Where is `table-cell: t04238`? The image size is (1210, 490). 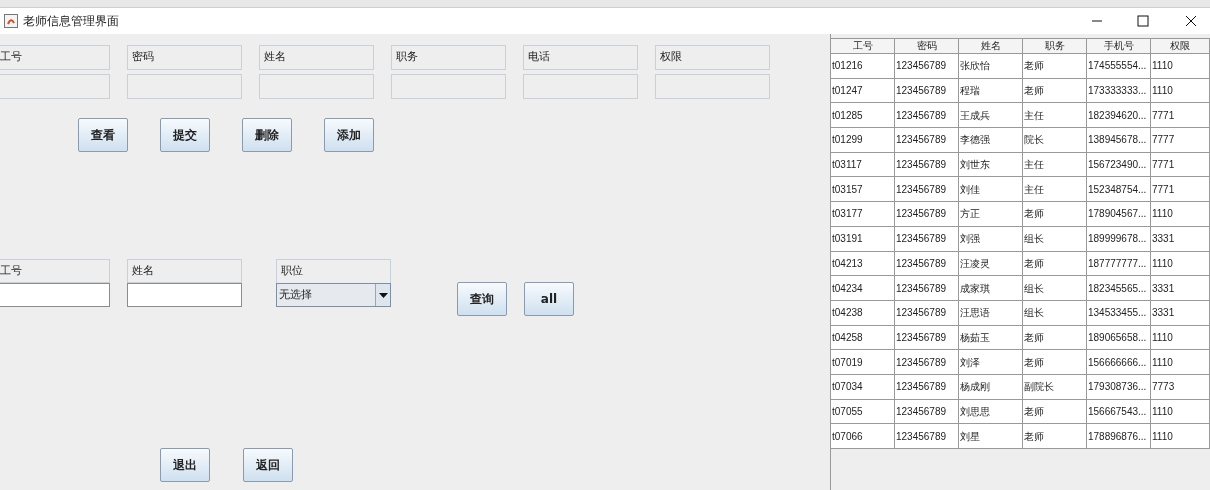 table-cell: t04238 is located at coordinates (863, 313).